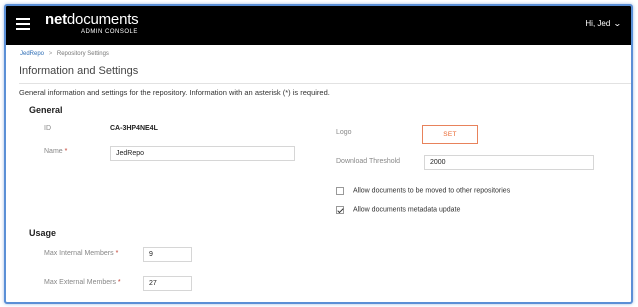 The height and width of the screenshot is (307, 638). What do you see at coordinates (598, 23) in the screenshot?
I see `user-greeting: Hi, Jed` at bounding box center [598, 23].